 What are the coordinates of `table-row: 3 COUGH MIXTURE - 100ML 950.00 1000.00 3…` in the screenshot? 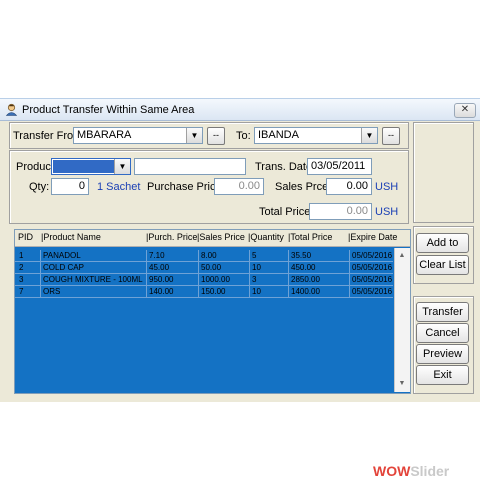 It's located at (204, 279).